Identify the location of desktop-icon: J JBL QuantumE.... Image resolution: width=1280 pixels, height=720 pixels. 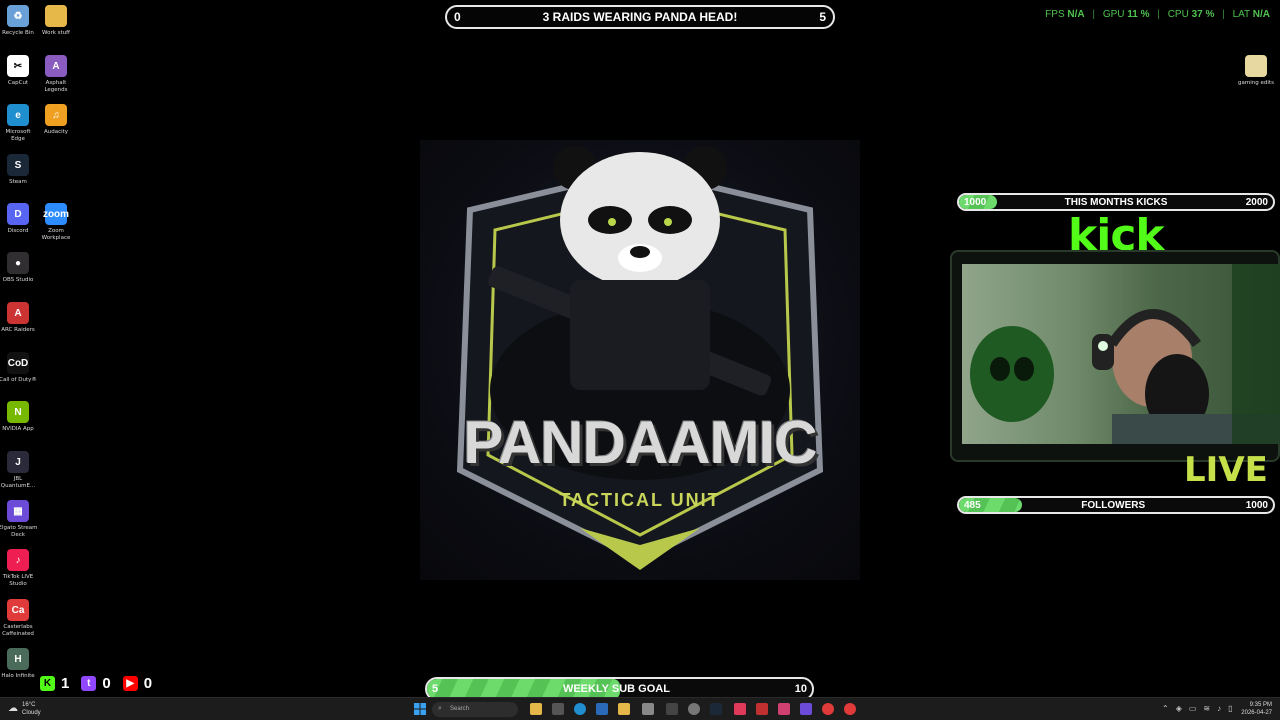
(19, 470).